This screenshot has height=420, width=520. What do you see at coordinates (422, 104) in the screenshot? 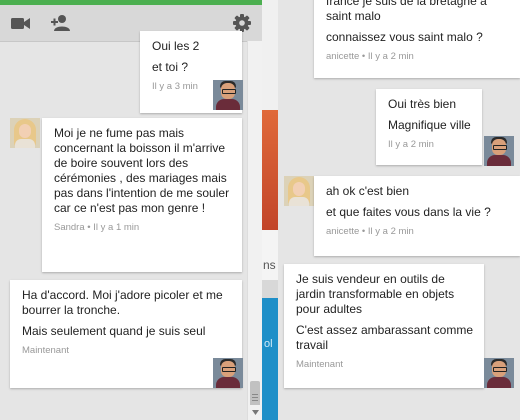
I see `message-text: Oui très bien` at bounding box center [422, 104].